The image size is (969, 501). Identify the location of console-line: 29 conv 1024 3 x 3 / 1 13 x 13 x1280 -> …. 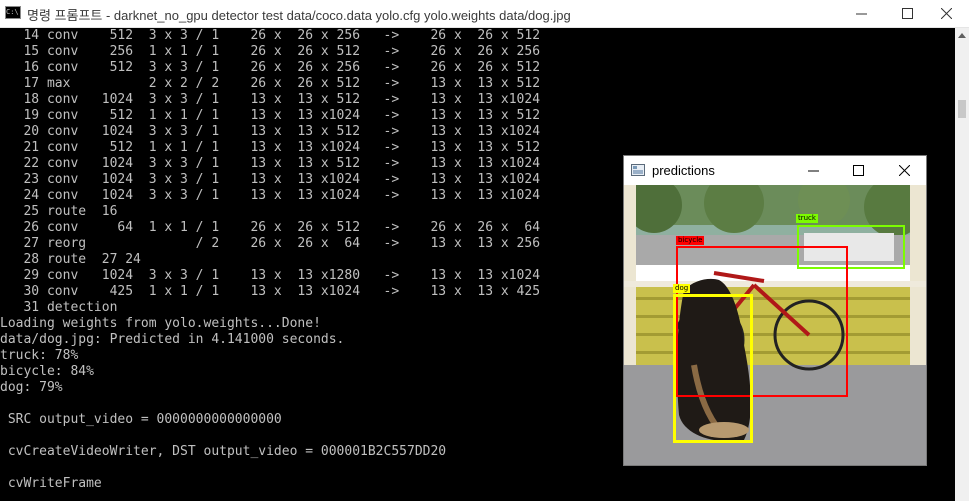
(270, 275).